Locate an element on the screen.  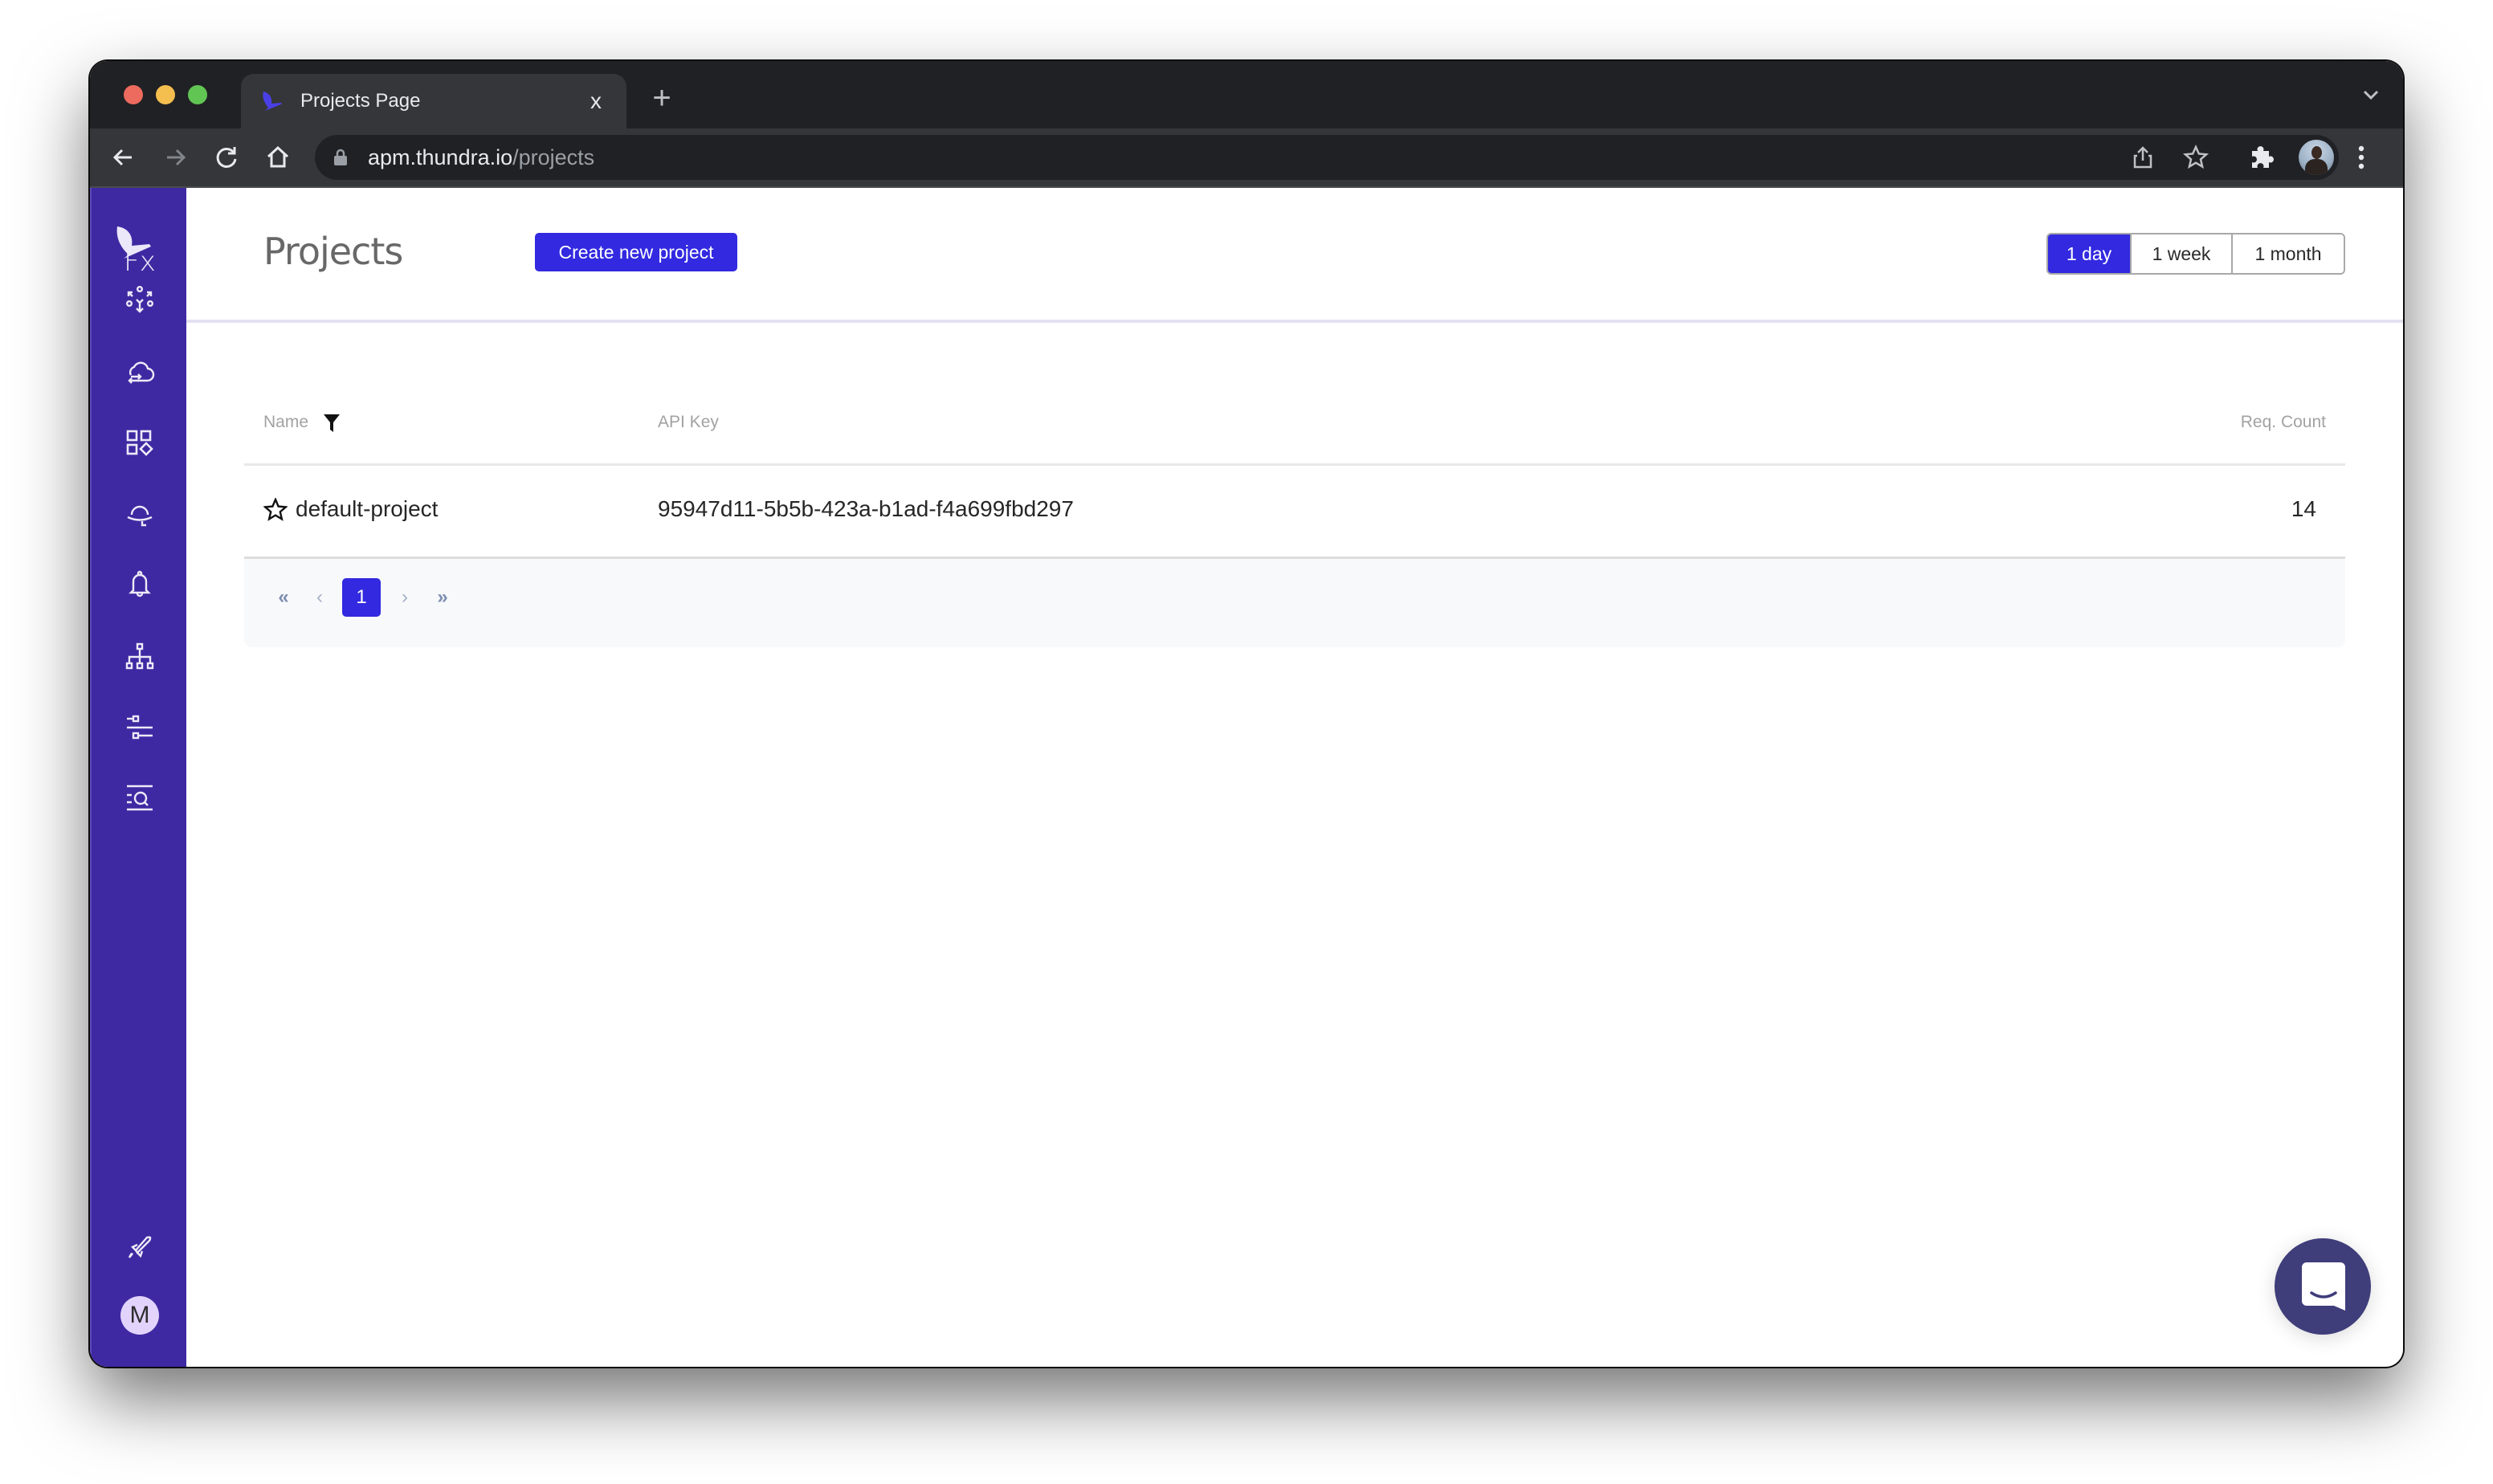
bookmark-star-icon is located at coordinates (2196, 157).